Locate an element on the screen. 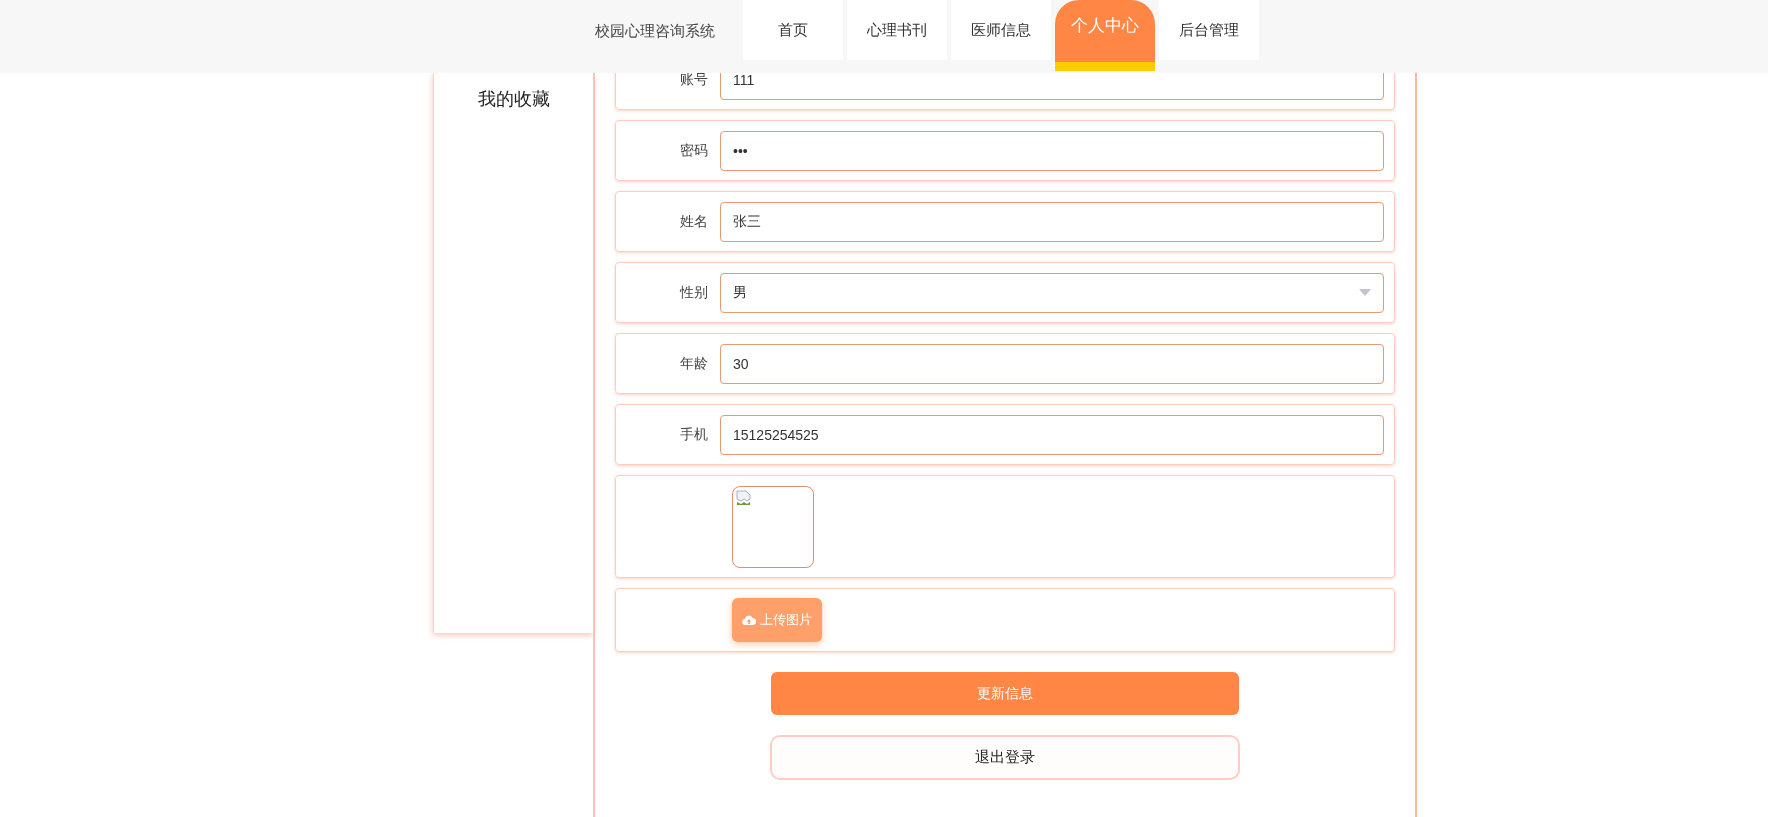 The width and height of the screenshot is (1768, 817). caret-icon is located at coordinates (1365, 292).